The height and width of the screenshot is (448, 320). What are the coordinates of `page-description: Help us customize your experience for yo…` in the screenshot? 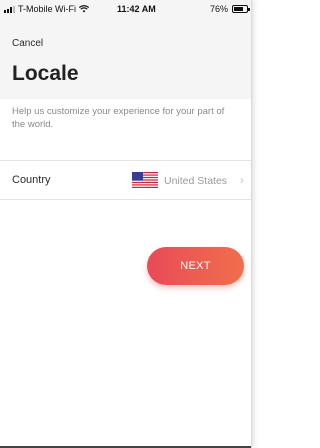 It's located at (118, 118).